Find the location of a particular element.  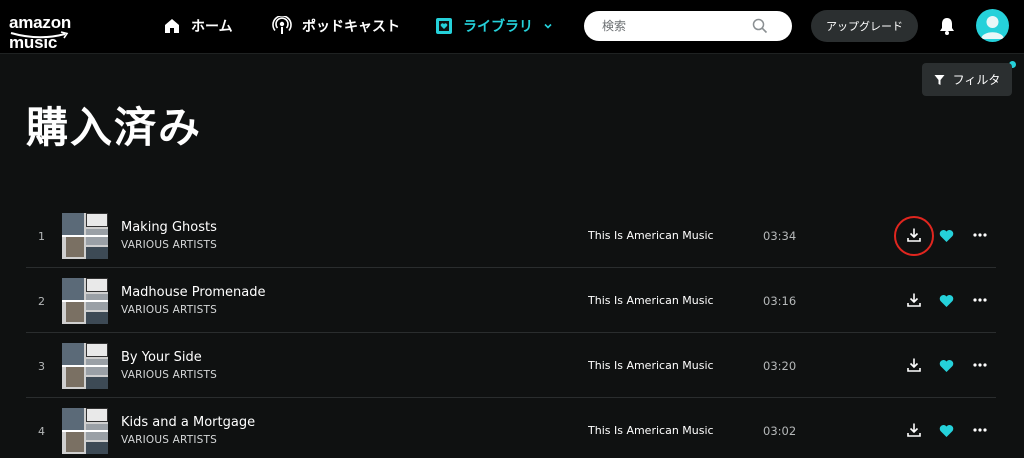

logo-smile-icon is located at coordinates (39, 35).